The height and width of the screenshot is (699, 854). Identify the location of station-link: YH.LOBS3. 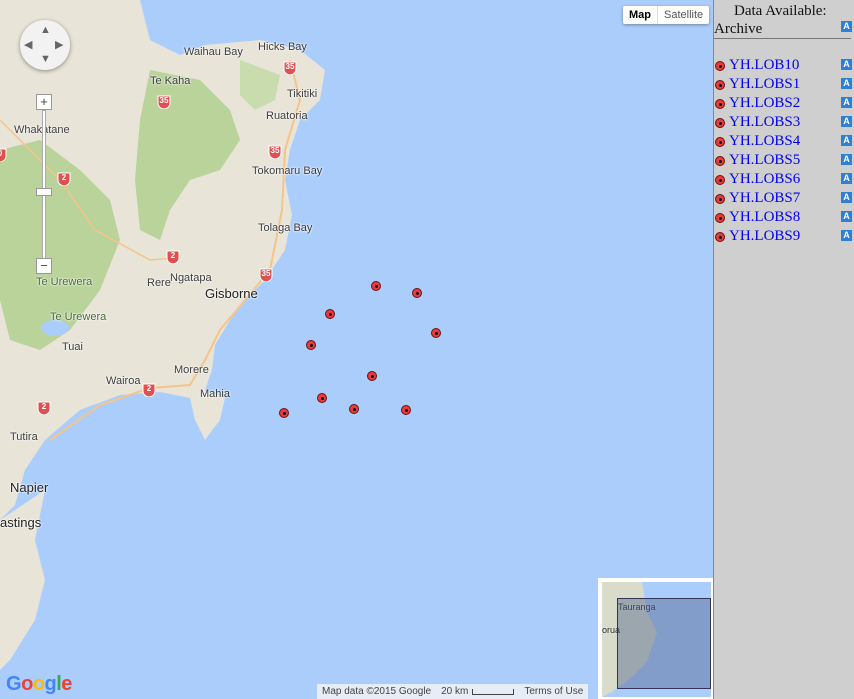
(764, 122).